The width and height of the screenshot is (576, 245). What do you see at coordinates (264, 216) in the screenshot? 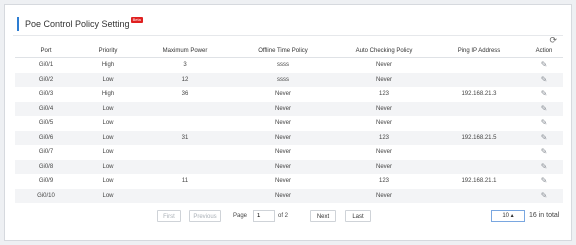
I see `page-number-input` at bounding box center [264, 216].